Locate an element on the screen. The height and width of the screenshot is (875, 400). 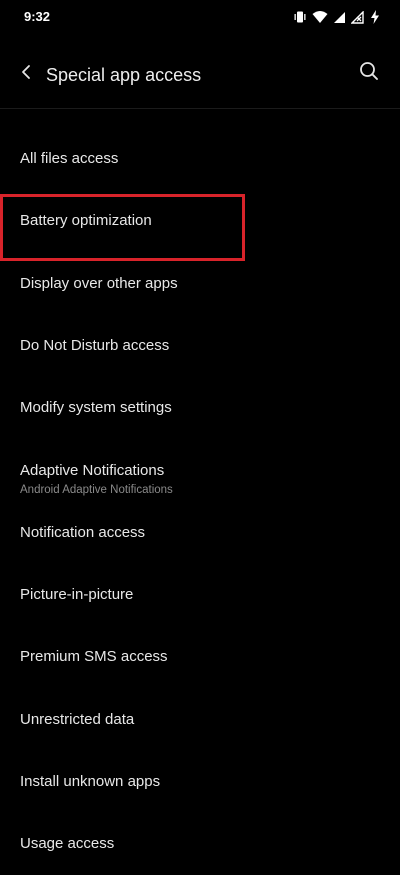
app-bar: Special app access is located at coordinates (200, 72).